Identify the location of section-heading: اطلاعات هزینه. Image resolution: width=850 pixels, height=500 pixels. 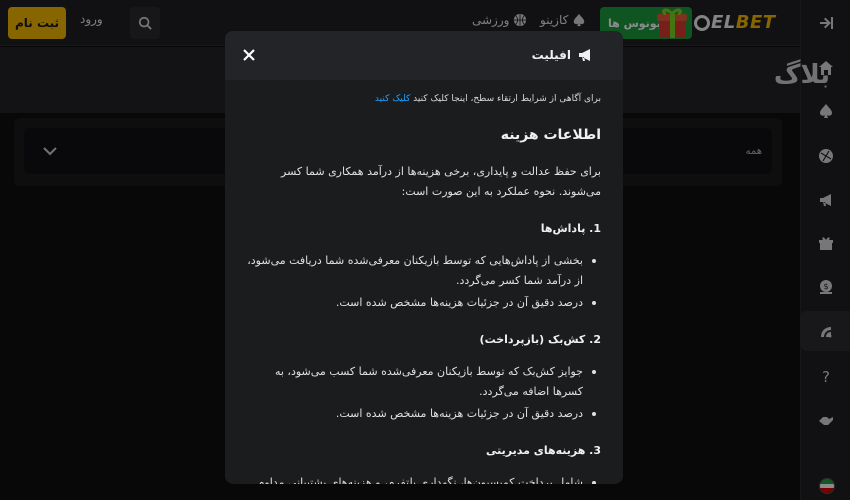
(550, 135).